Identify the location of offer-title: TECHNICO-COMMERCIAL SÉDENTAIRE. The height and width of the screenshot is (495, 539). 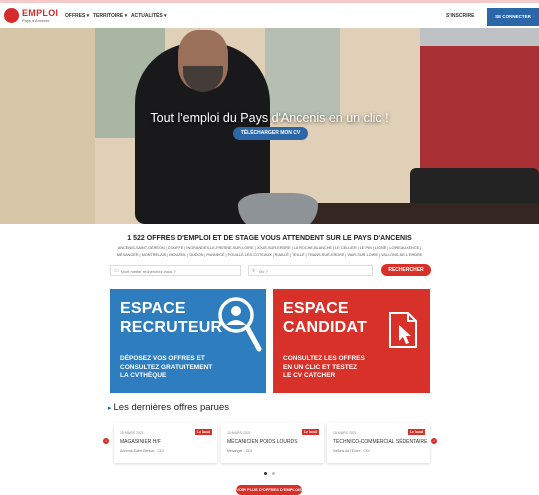
(380, 442).